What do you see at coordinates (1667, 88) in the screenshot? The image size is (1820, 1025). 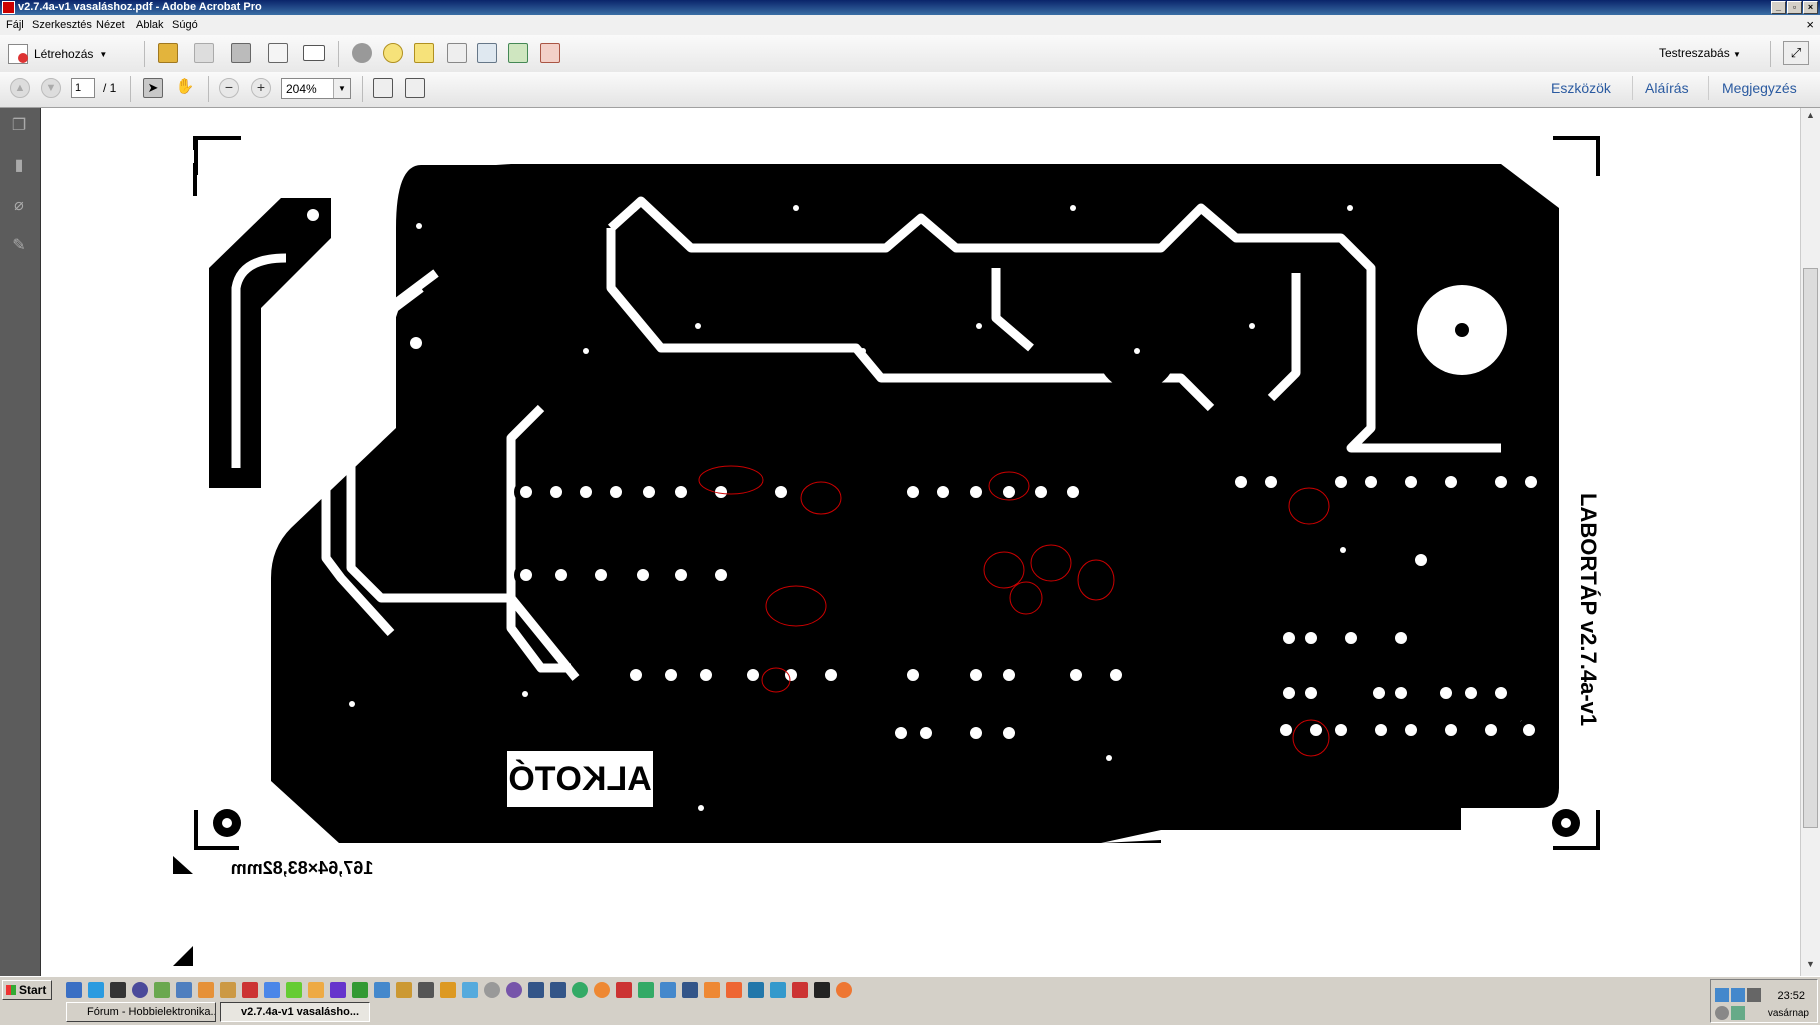 I see `tab-sign: Aláírás` at bounding box center [1667, 88].